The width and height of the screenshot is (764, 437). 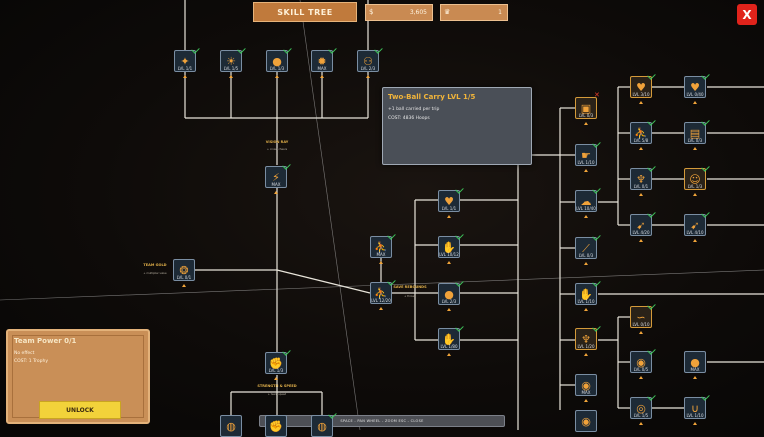 What do you see at coordinates (641, 232) in the screenshot?
I see `skill-level-label: LVL 4/20` at bounding box center [641, 232].